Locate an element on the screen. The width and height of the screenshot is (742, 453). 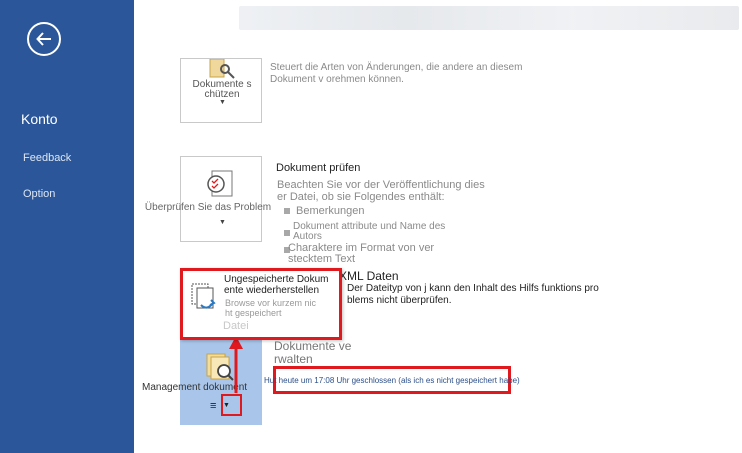
manage-title: Dokumente ve rwalten is located at coordinates (312, 353).